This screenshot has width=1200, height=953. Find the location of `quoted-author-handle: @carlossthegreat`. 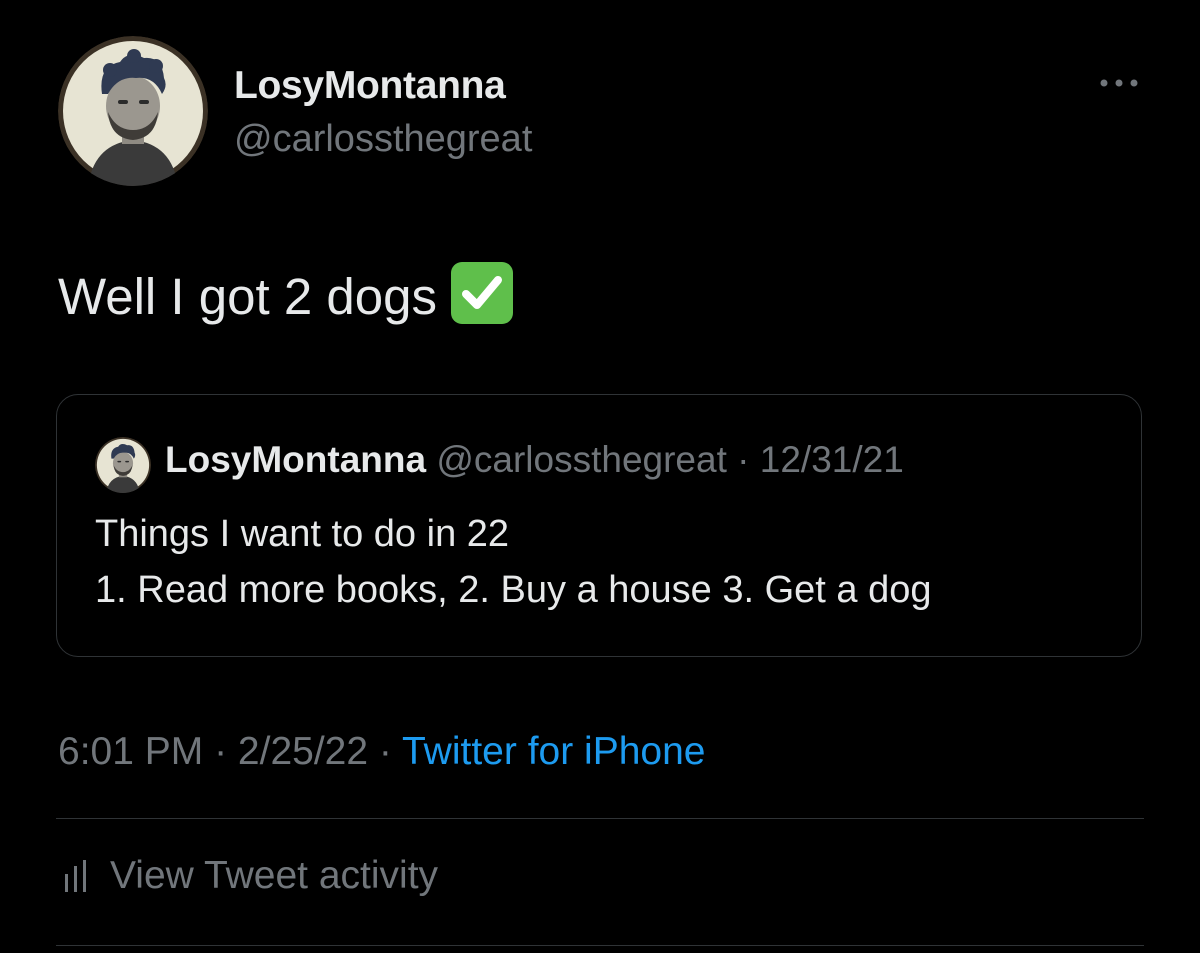

quoted-author-handle: @carlossthegreat is located at coordinates (581, 459).